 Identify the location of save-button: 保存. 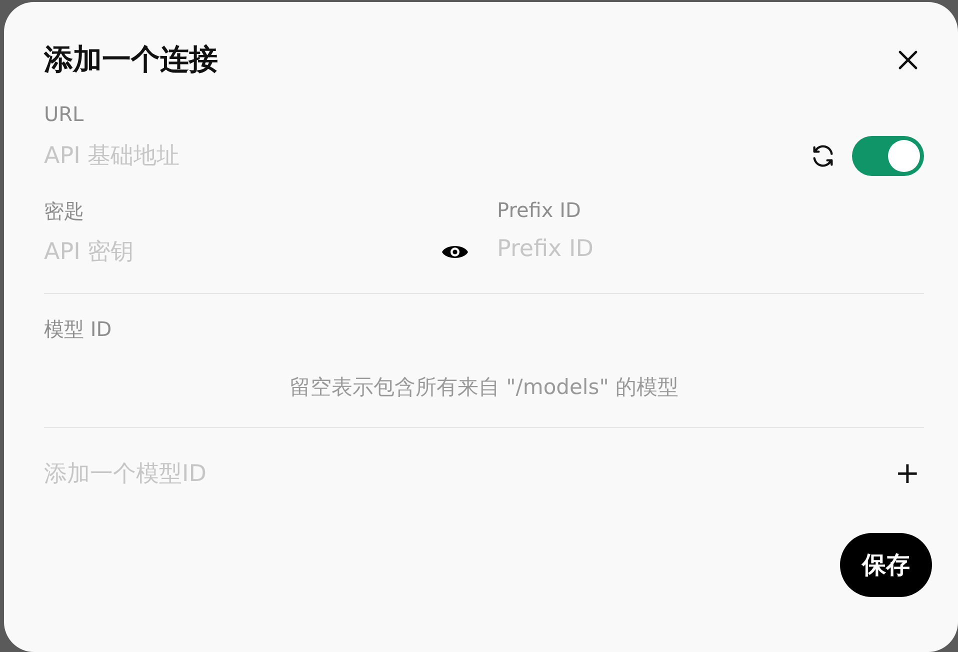
(886, 565).